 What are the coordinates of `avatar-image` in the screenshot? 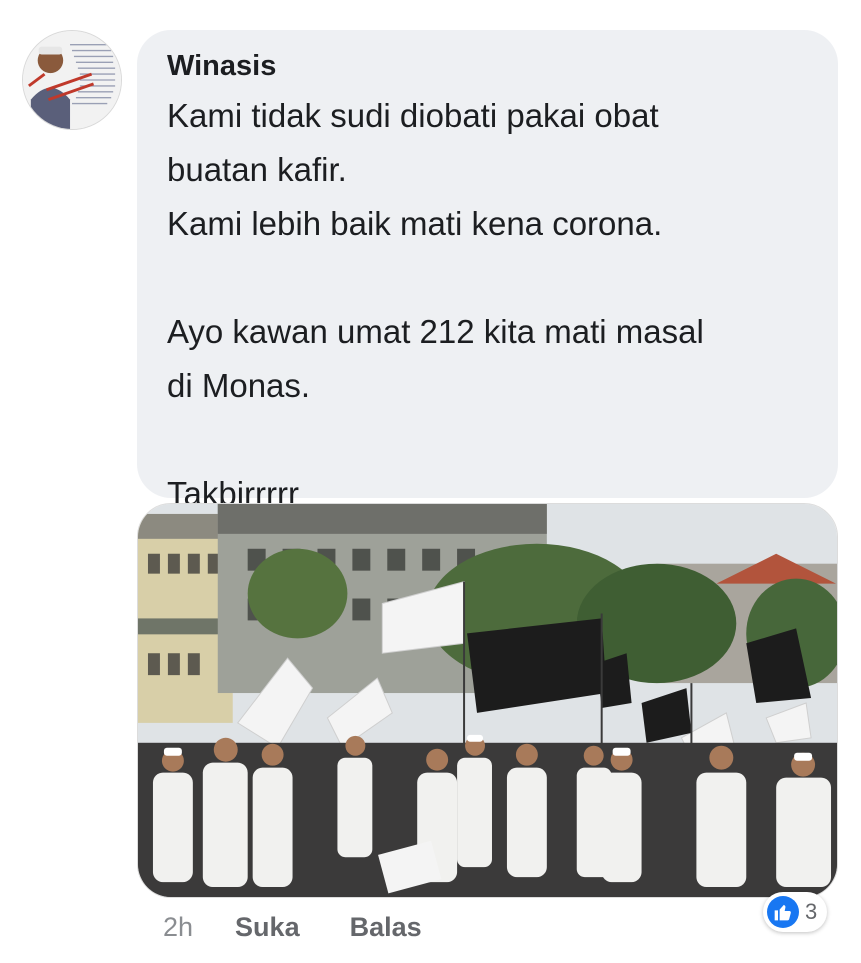 It's located at (72, 80).